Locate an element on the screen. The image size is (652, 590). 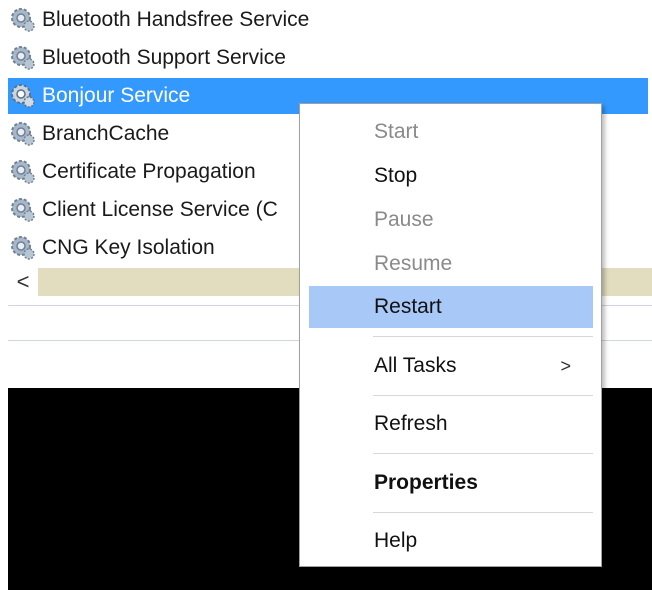
service-name: CNG Key Isolation is located at coordinates (128, 247).